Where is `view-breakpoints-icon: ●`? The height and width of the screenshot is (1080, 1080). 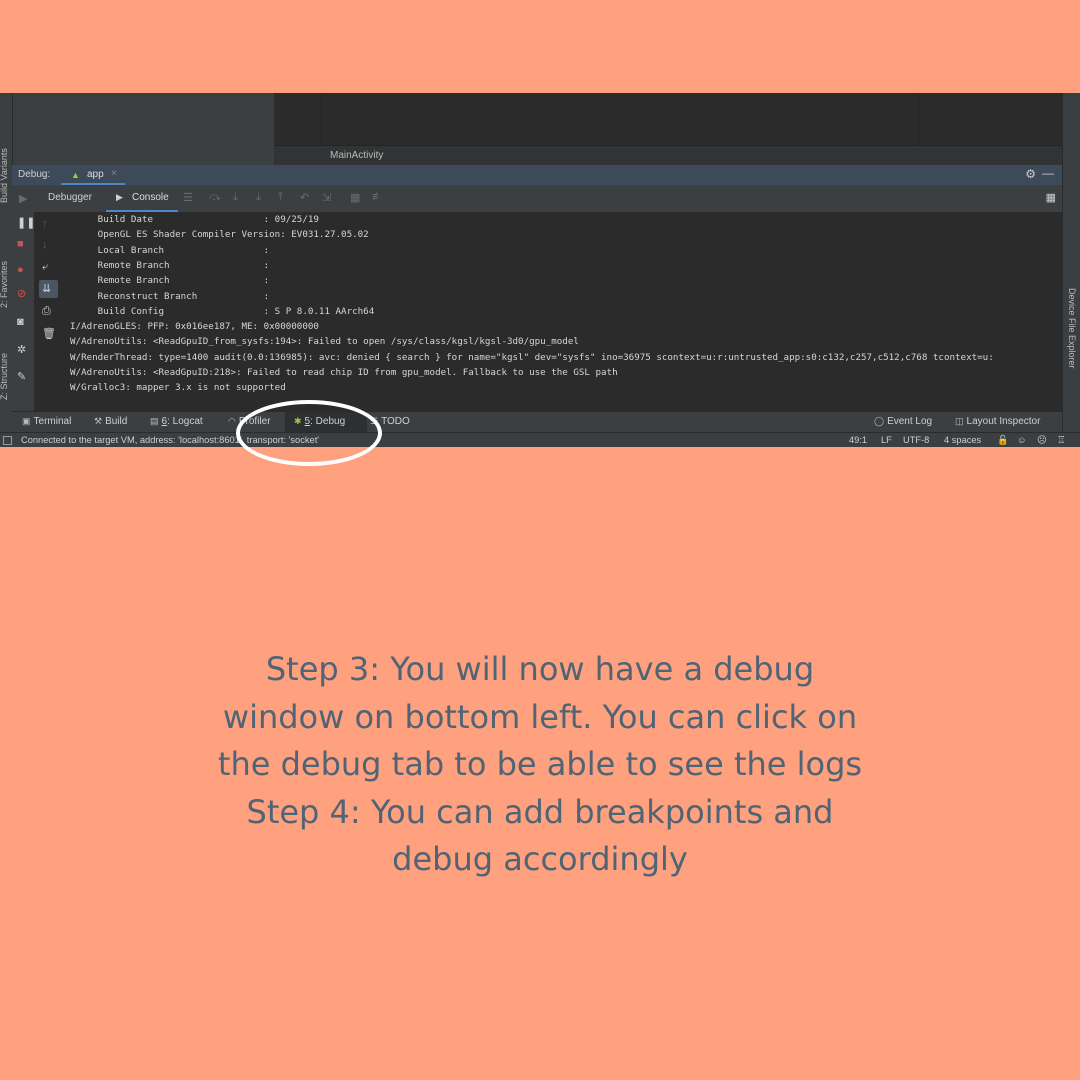 view-breakpoints-icon: ● is located at coordinates (20, 270).